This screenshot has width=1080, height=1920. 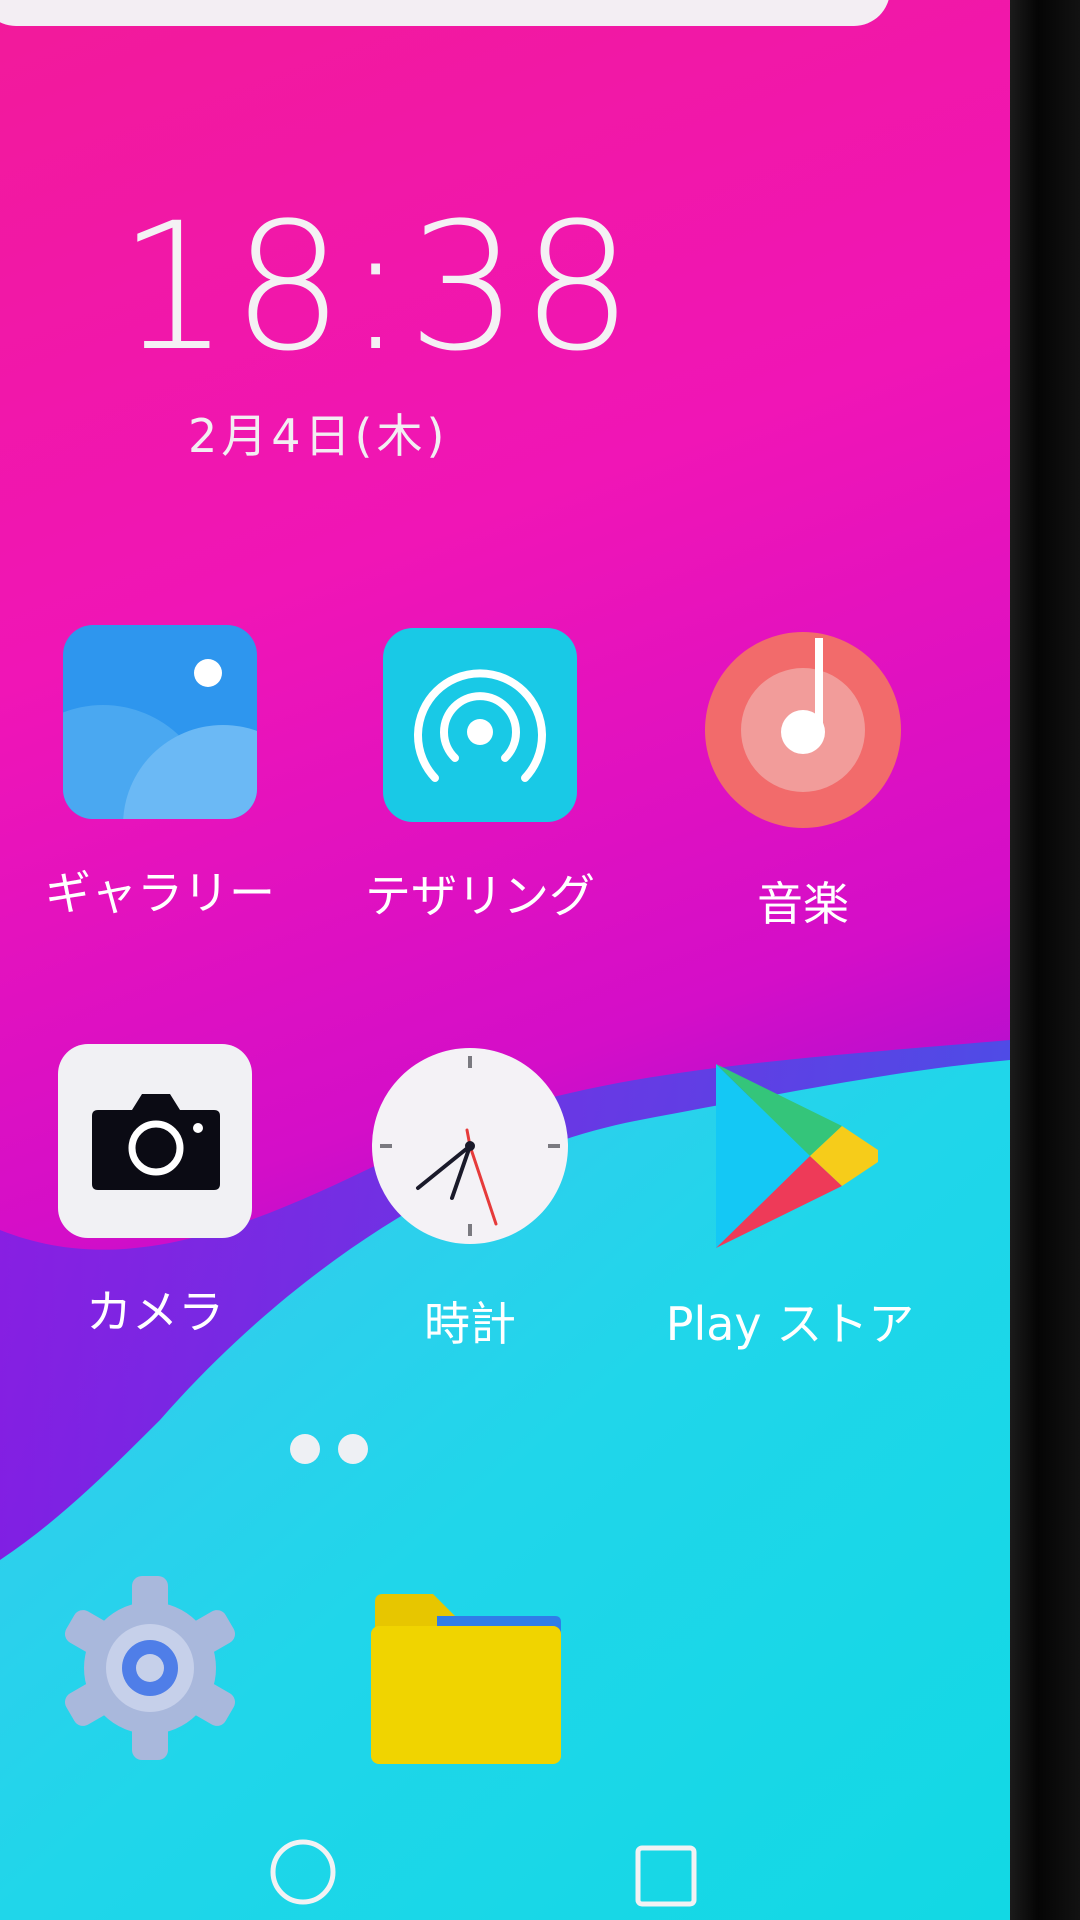 I want to click on nav-home-button, so click(x=303, y=1872).